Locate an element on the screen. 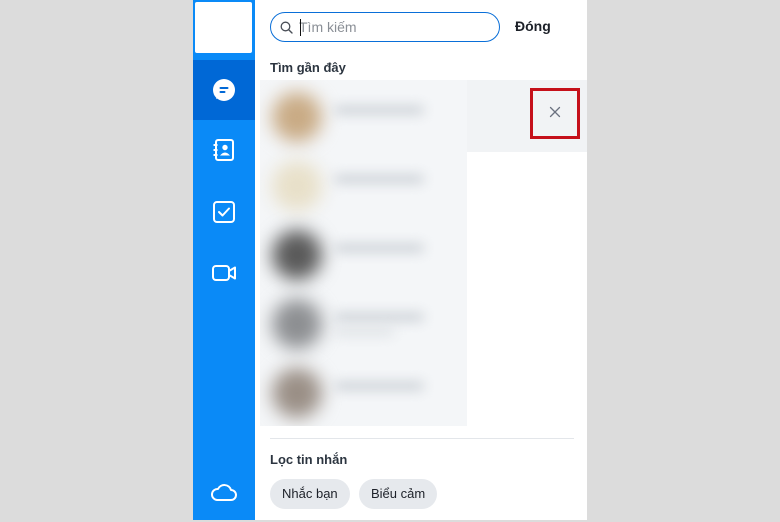 This screenshot has width=780, height=522. recent-searches-title: Tìm gần đây is located at coordinates (308, 67).